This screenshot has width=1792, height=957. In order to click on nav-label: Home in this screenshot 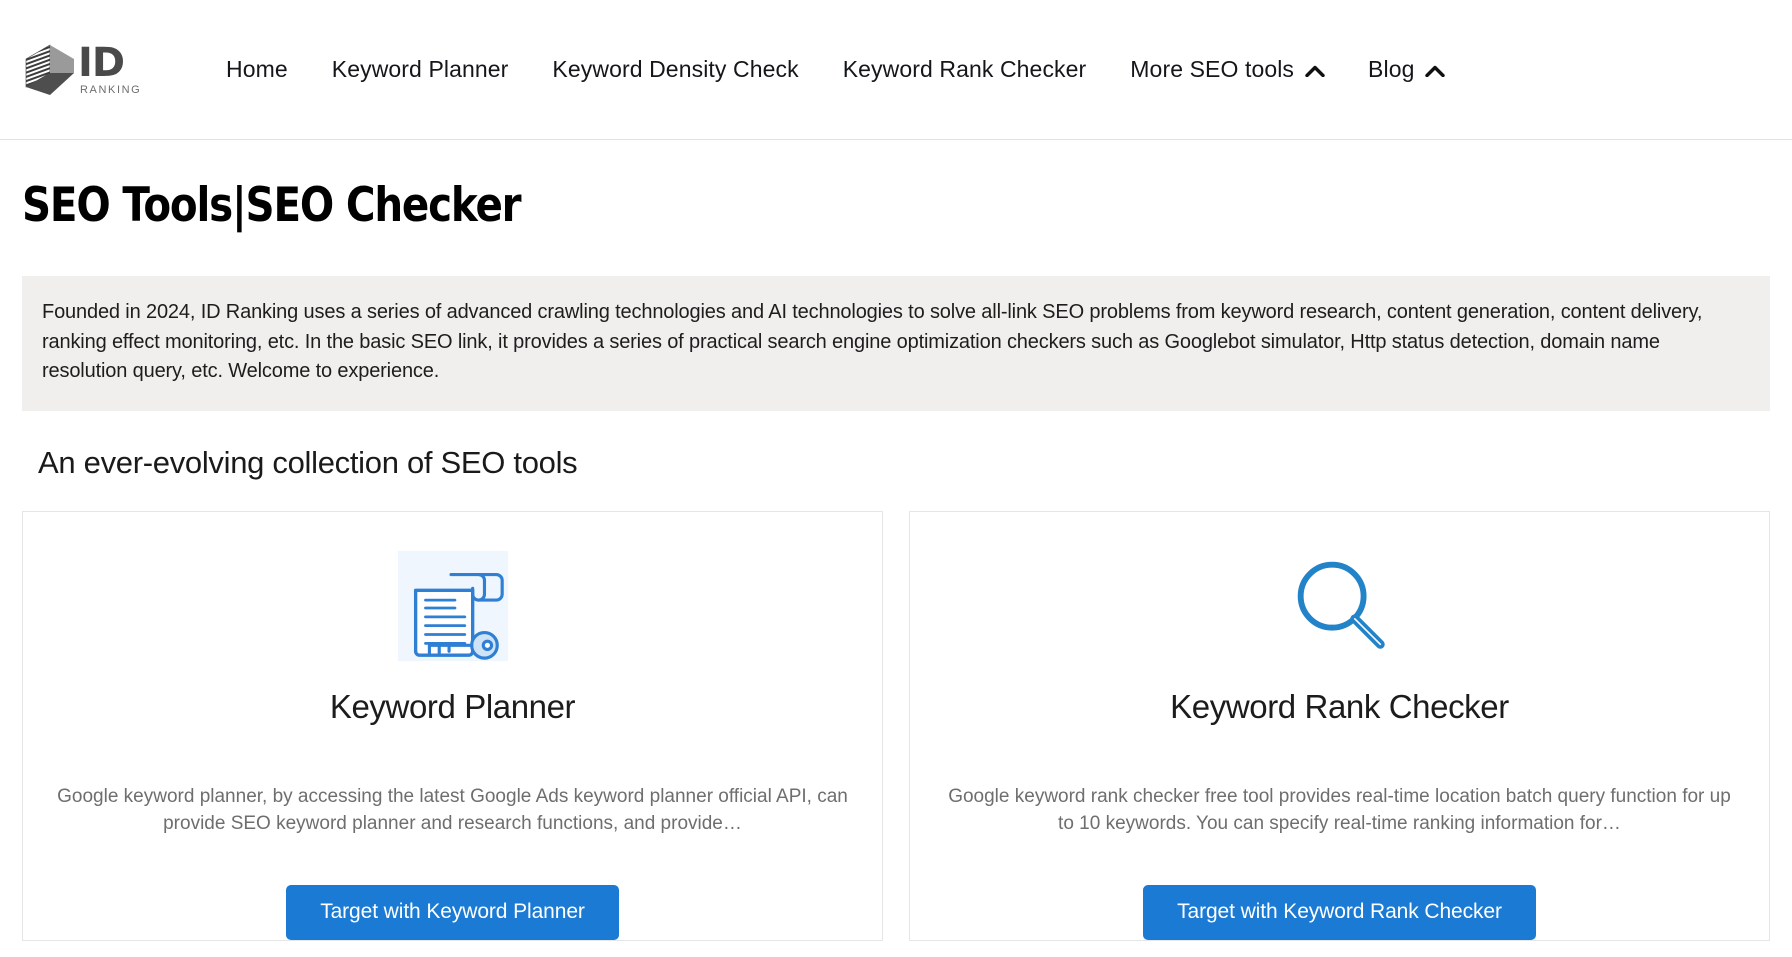, I will do `click(257, 69)`.